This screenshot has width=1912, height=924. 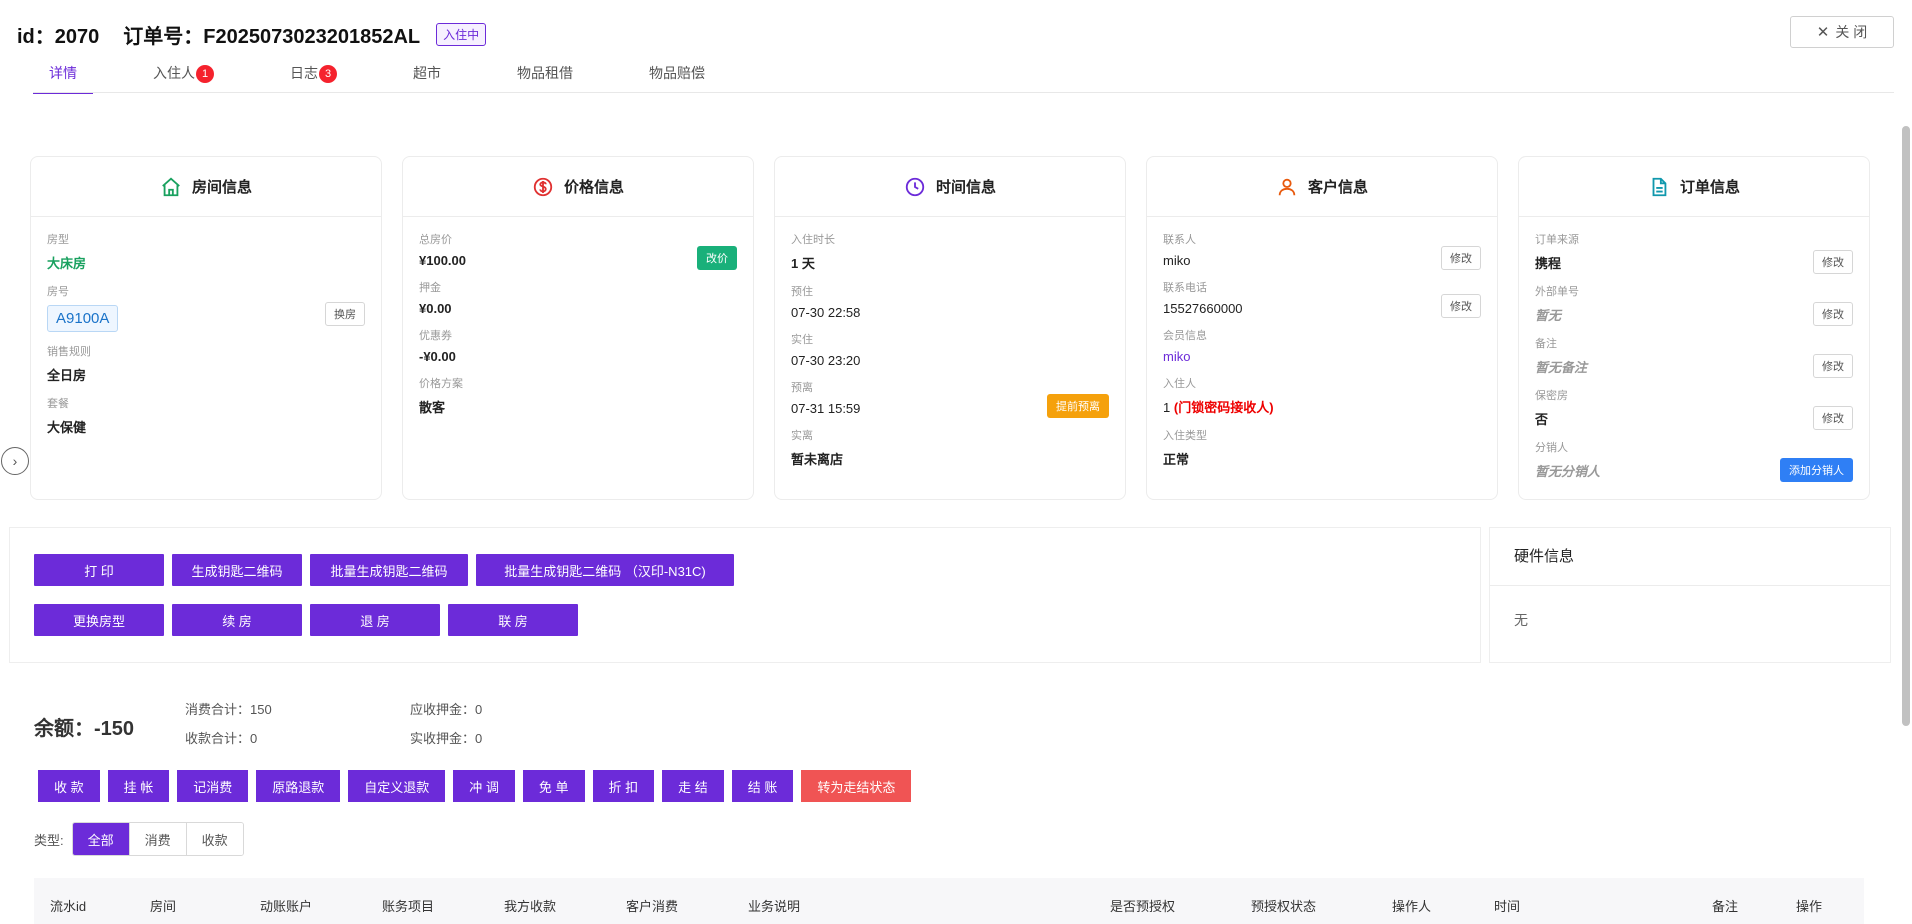 What do you see at coordinates (1287, 186) in the screenshot?
I see `user-icon` at bounding box center [1287, 186].